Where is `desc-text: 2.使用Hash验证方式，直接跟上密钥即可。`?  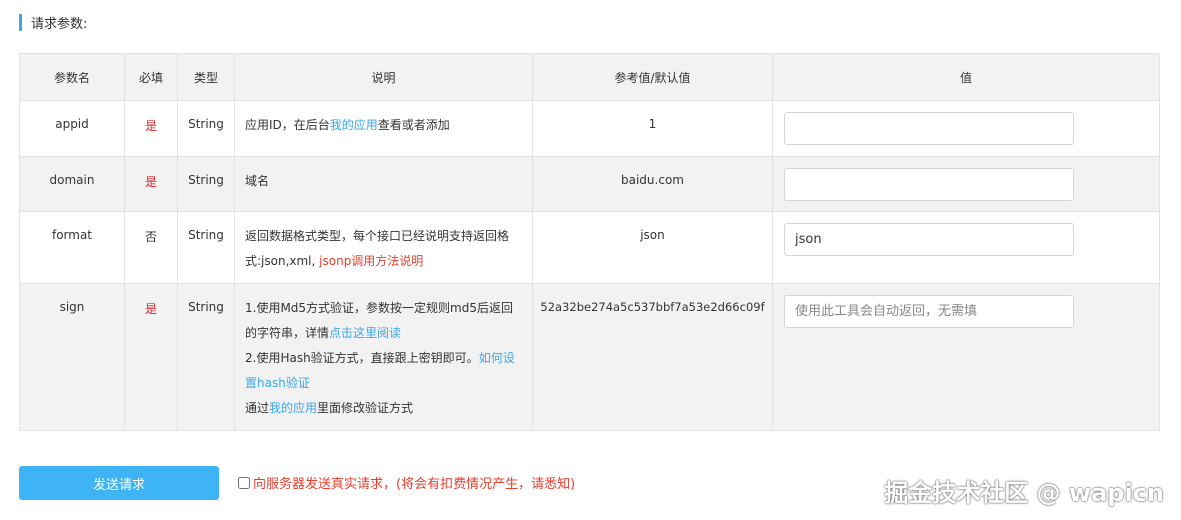
desc-text: 2.使用Hash验证方式，直接跟上密钥即可。 is located at coordinates (362, 358).